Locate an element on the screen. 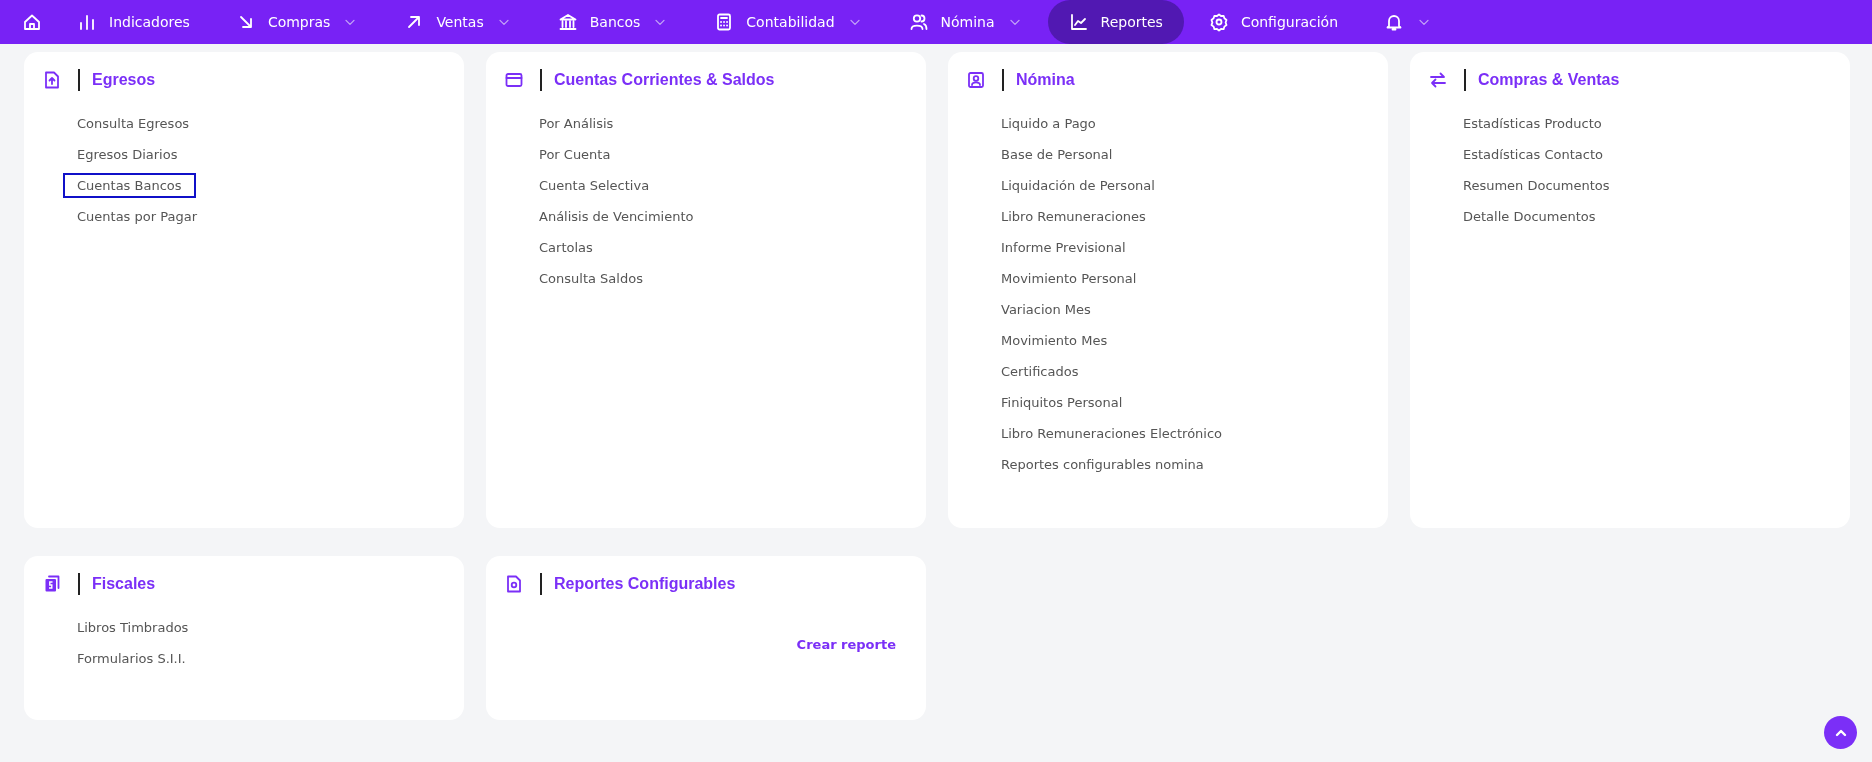 Image resolution: width=1872 pixels, height=762 pixels. bar-chart-icon is located at coordinates (87, 22).